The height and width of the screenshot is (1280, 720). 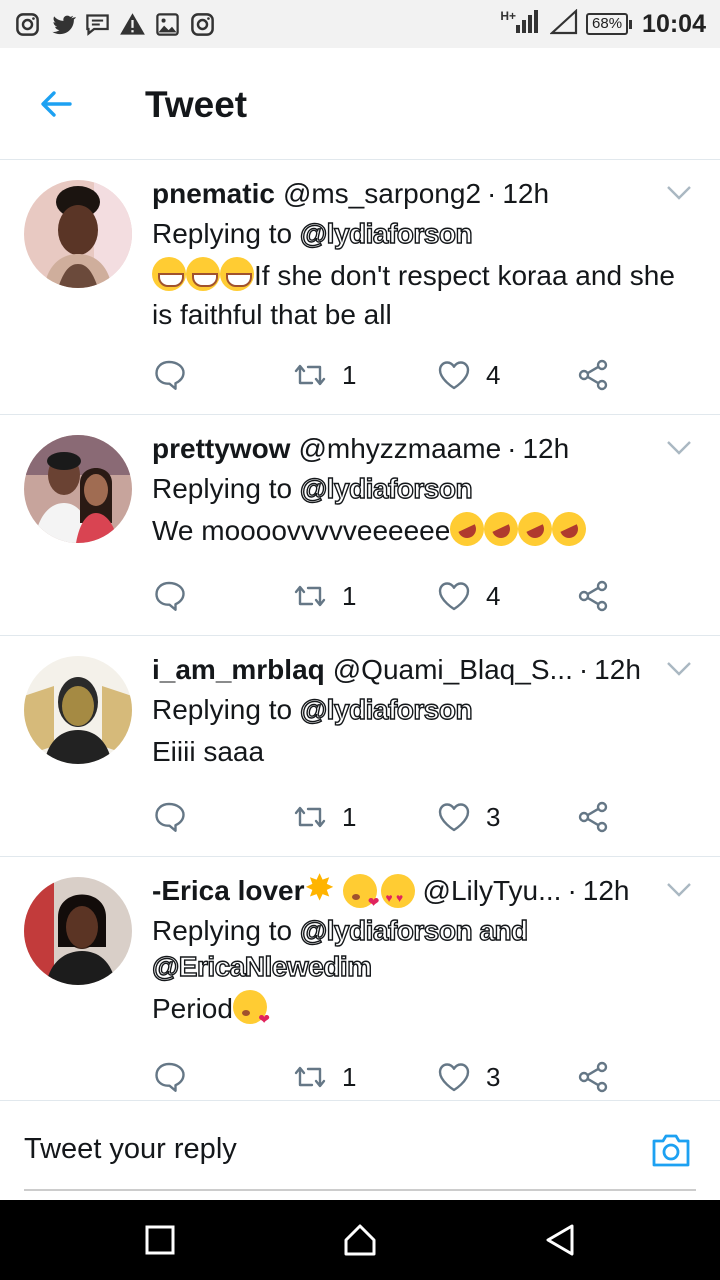 I want to click on recents-button, so click(x=160, y=1240).